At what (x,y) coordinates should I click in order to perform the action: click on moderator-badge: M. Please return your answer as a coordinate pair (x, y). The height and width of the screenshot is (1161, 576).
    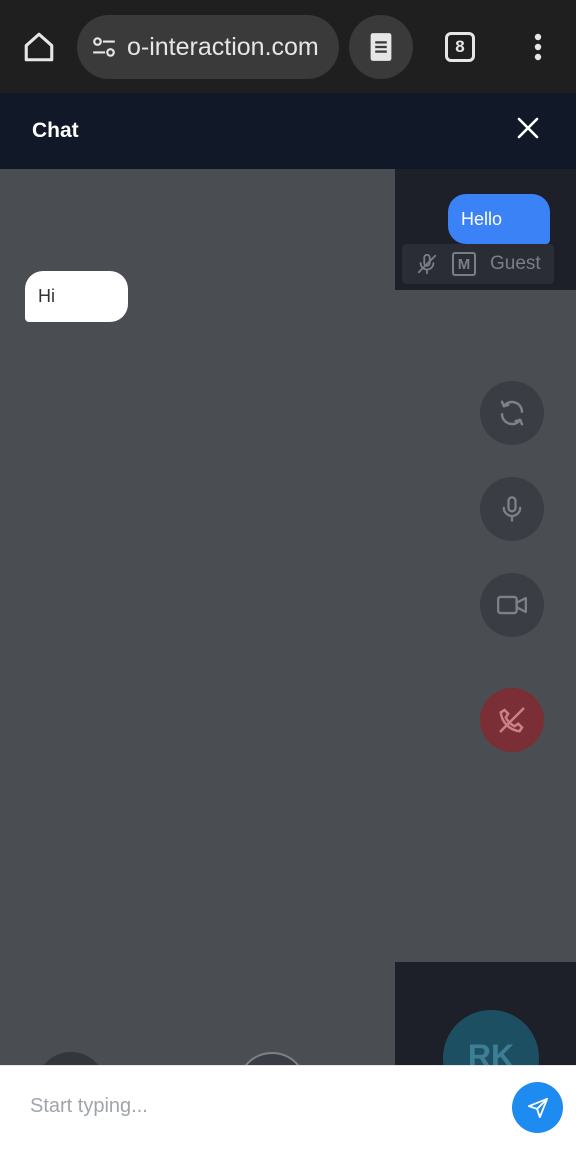
    Looking at the image, I should click on (464, 264).